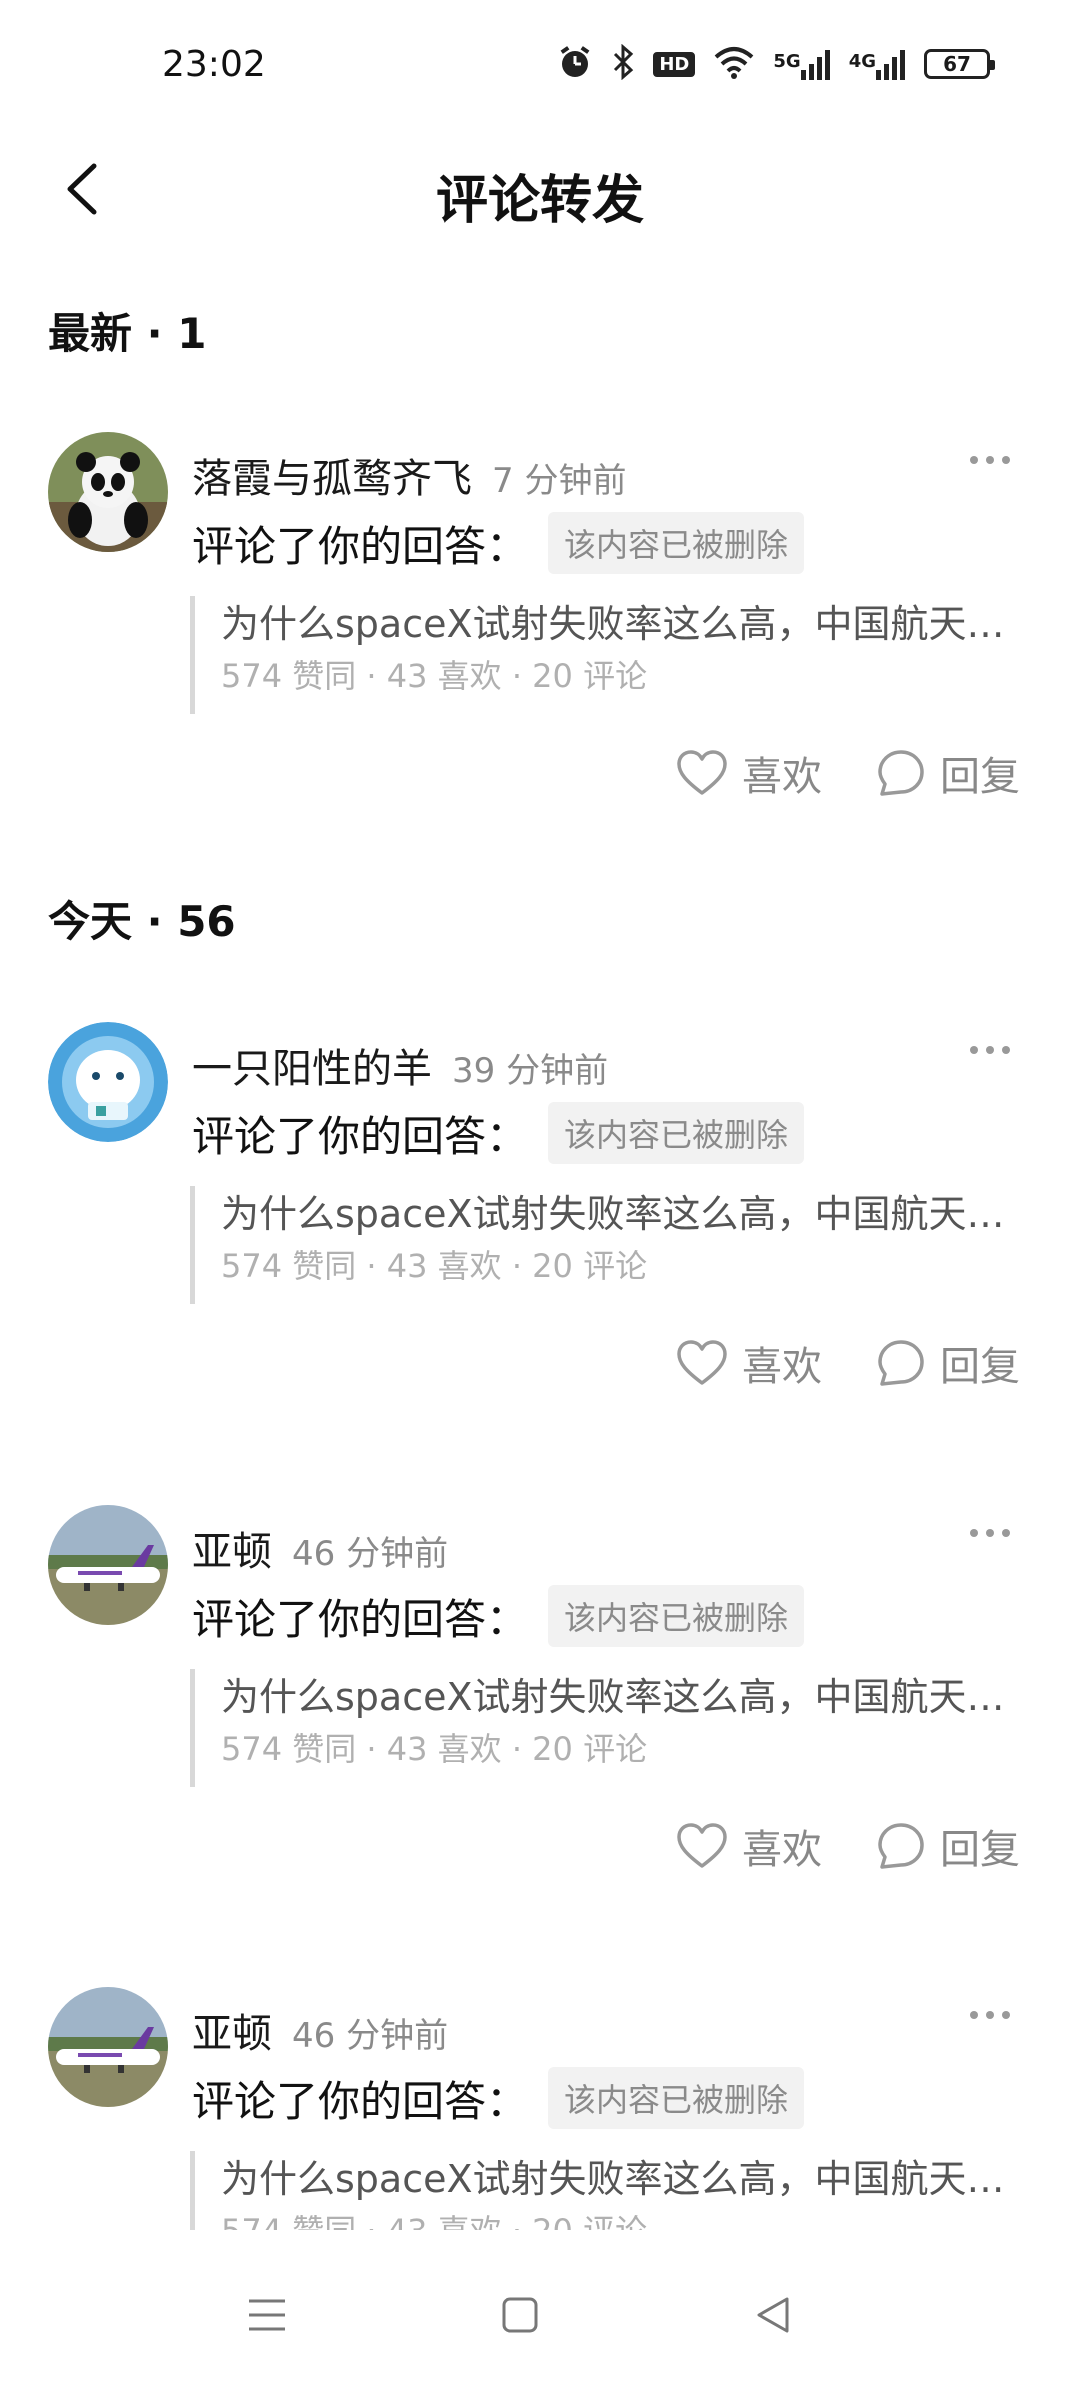  What do you see at coordinates (142, 921) in the screenshot?
I see `section-header-today: 今天 · 56` at bounding box center [142, 921].